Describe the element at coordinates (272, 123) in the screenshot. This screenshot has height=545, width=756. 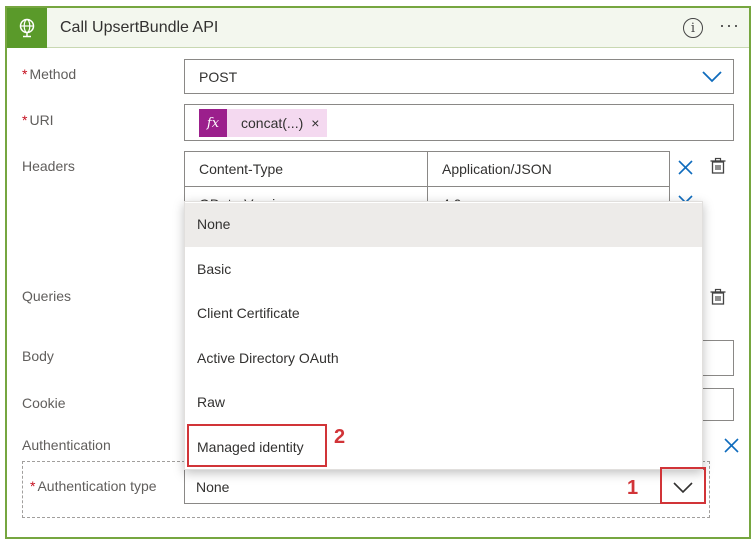
I see `token-label: concat(...)` at that location.